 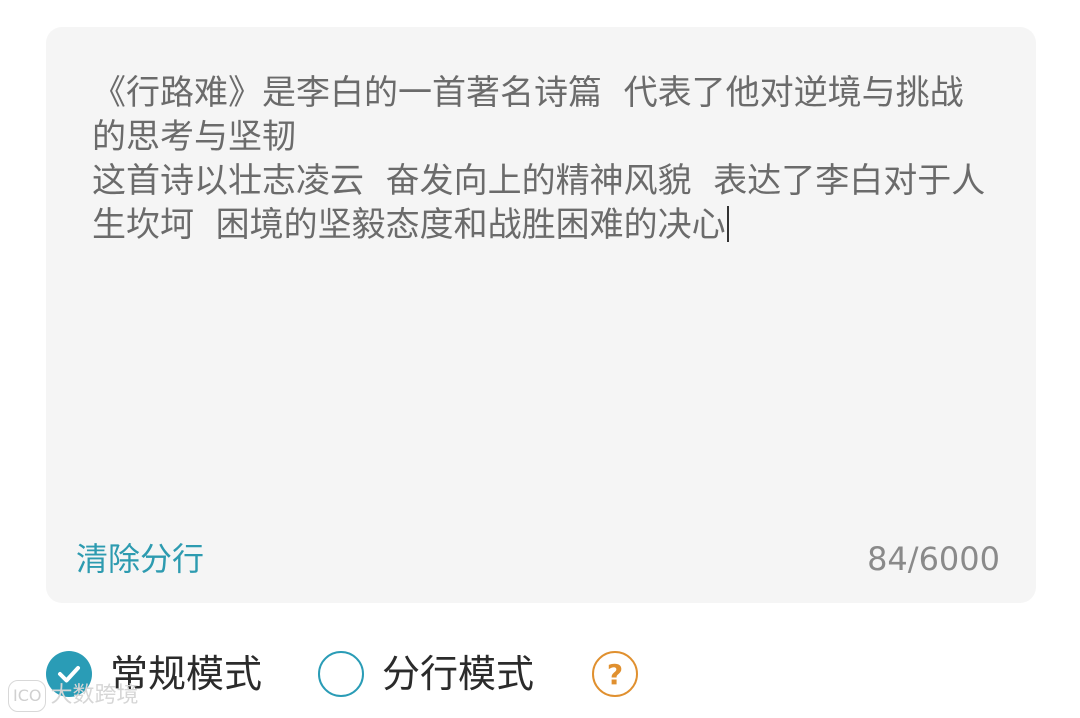 I want to click on character-count: 84/6000, so click(x=933, y=559).